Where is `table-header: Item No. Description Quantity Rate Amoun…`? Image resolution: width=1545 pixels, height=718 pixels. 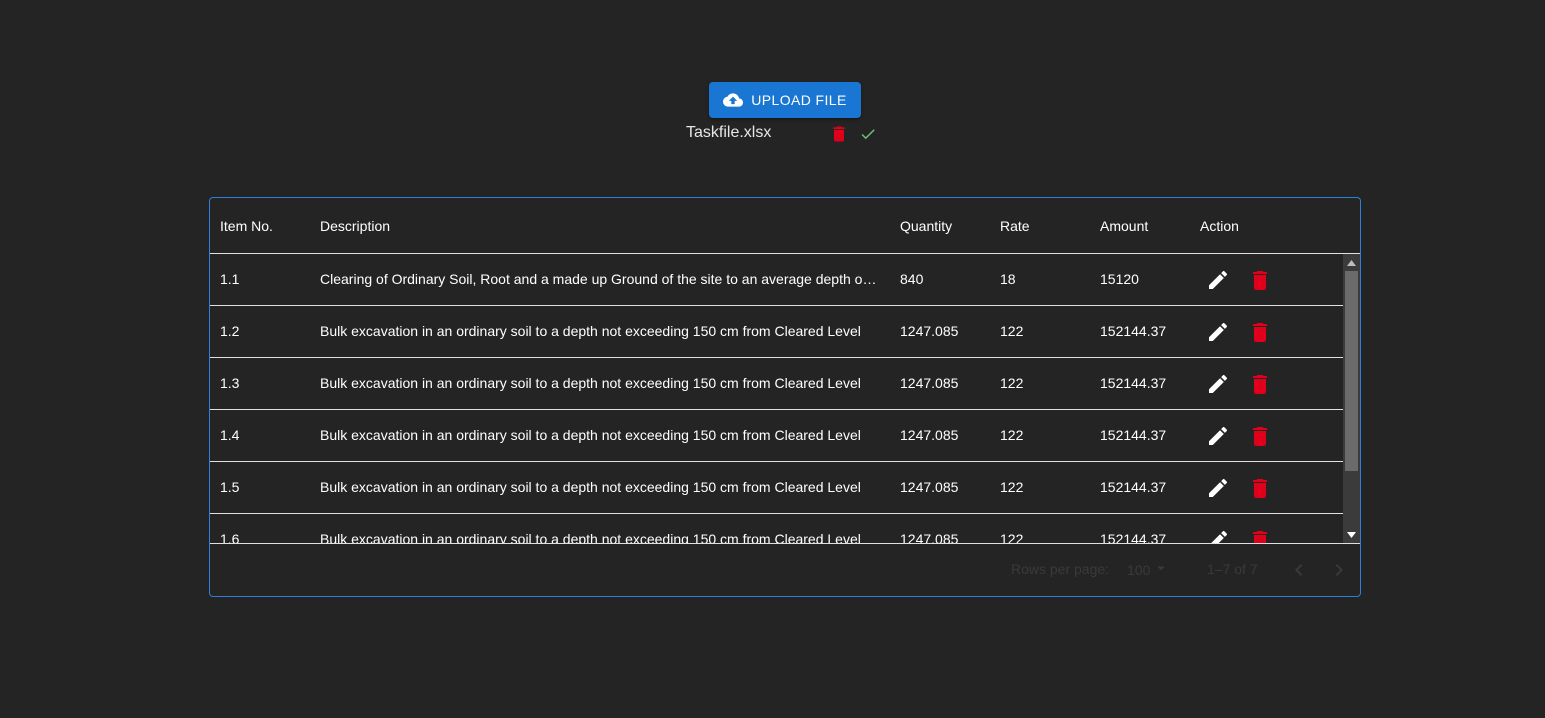
table-header: Item No. Description Quantity Rate Amoun… is located at coordinates (785, 226).